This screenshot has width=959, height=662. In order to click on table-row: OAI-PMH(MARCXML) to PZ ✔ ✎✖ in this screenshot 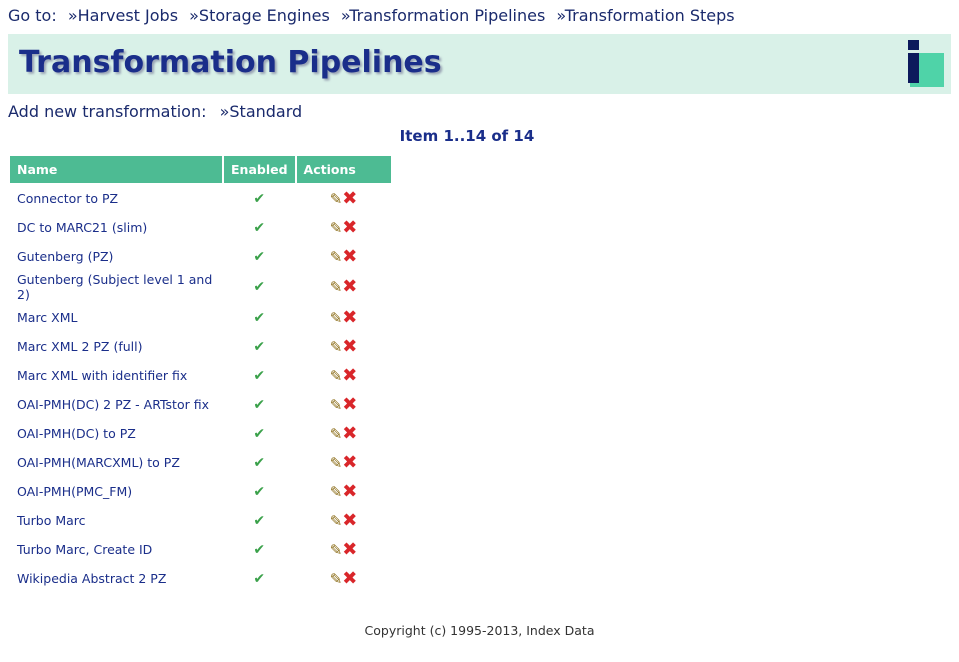, I will do `click(200, 462)`.